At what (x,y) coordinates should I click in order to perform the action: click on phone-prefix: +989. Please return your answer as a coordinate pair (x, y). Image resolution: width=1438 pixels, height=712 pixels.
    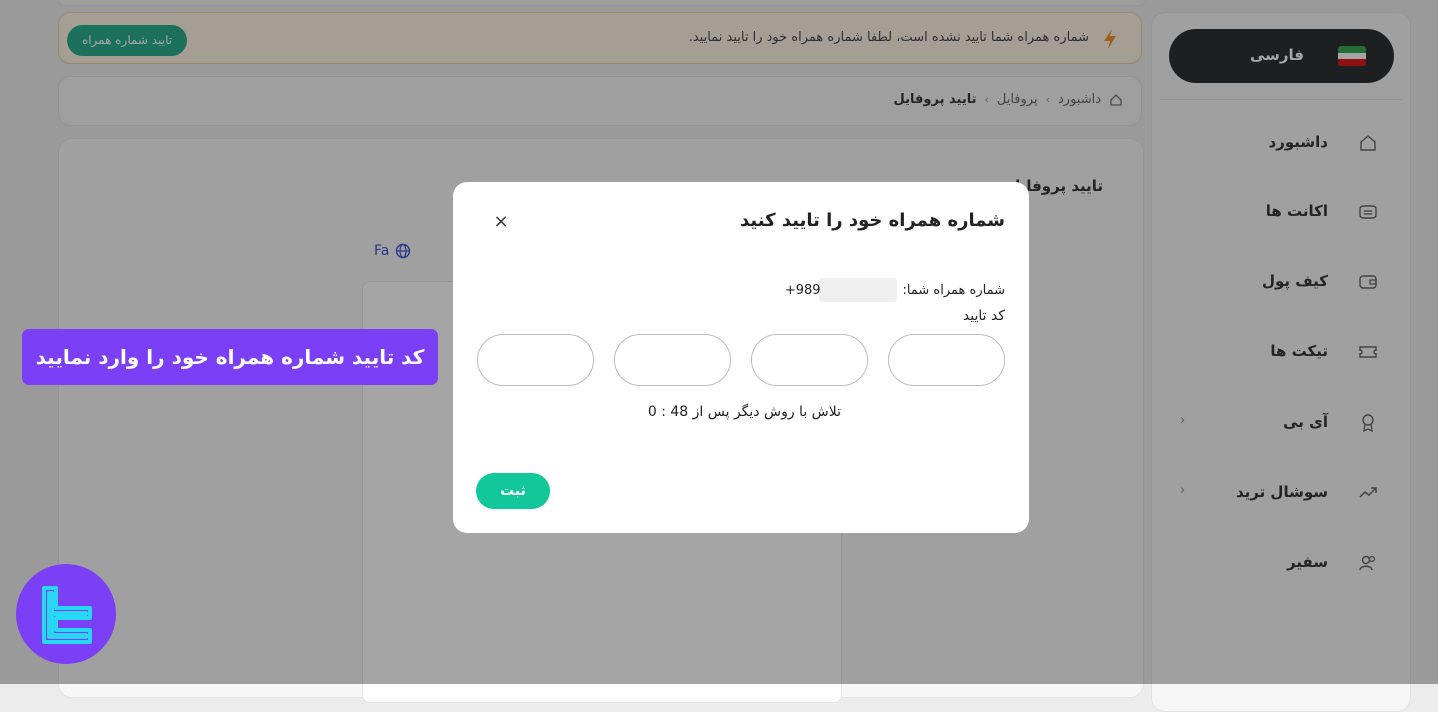
    Looking at the image, I should click on (802, 290).